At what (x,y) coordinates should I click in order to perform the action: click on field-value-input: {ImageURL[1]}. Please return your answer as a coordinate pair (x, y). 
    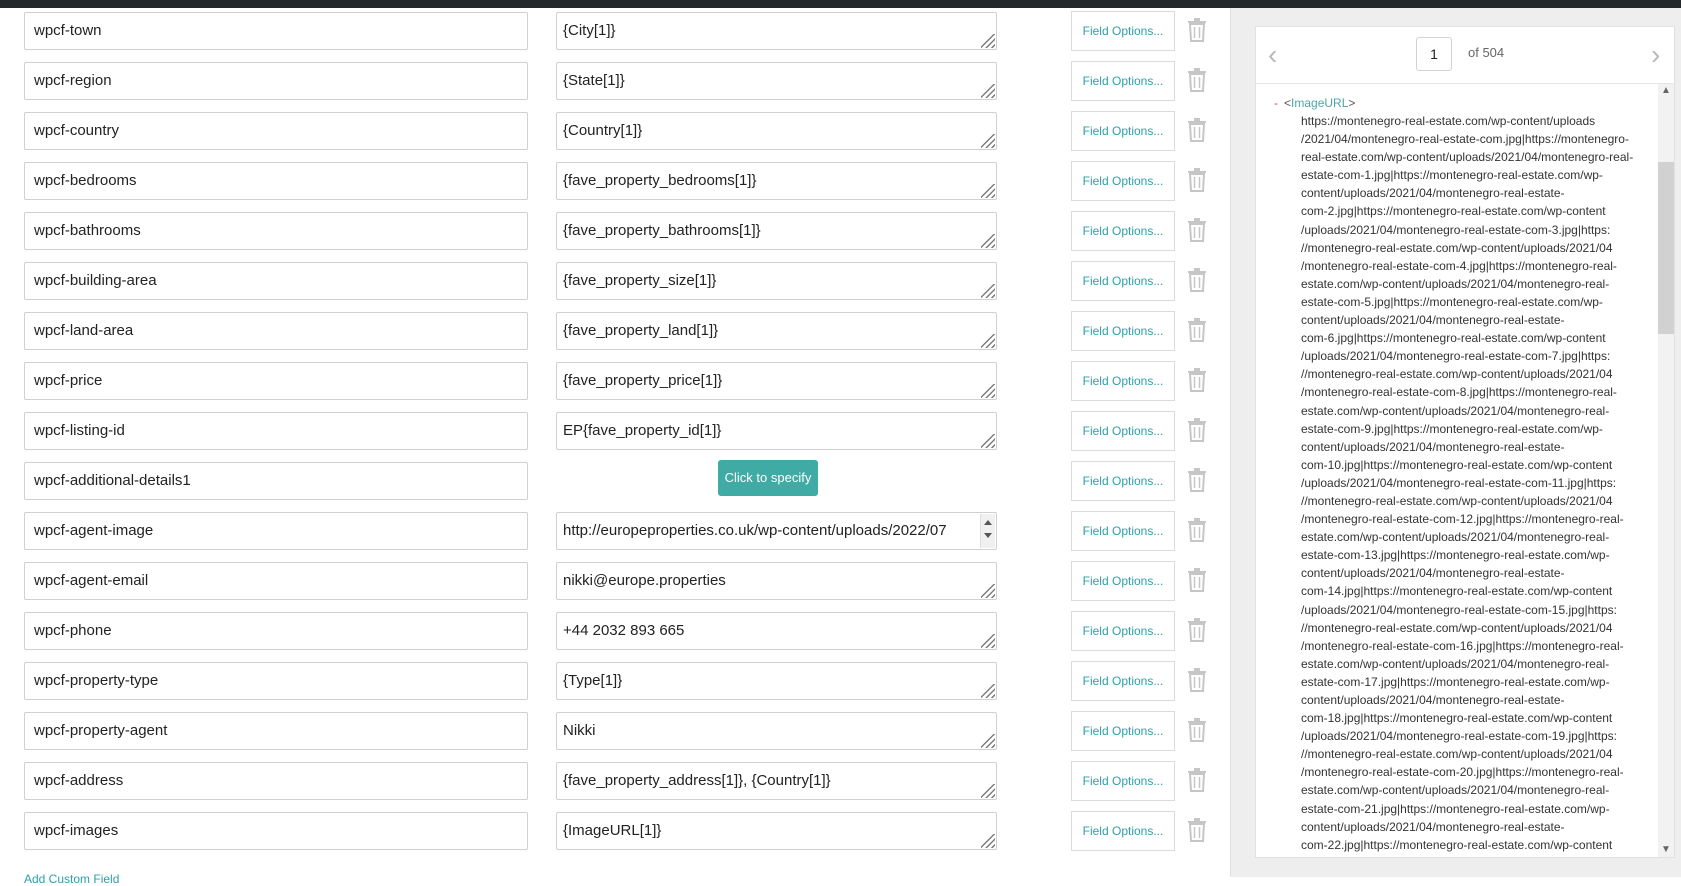
    Looking at the image, I should click on (776, 831).